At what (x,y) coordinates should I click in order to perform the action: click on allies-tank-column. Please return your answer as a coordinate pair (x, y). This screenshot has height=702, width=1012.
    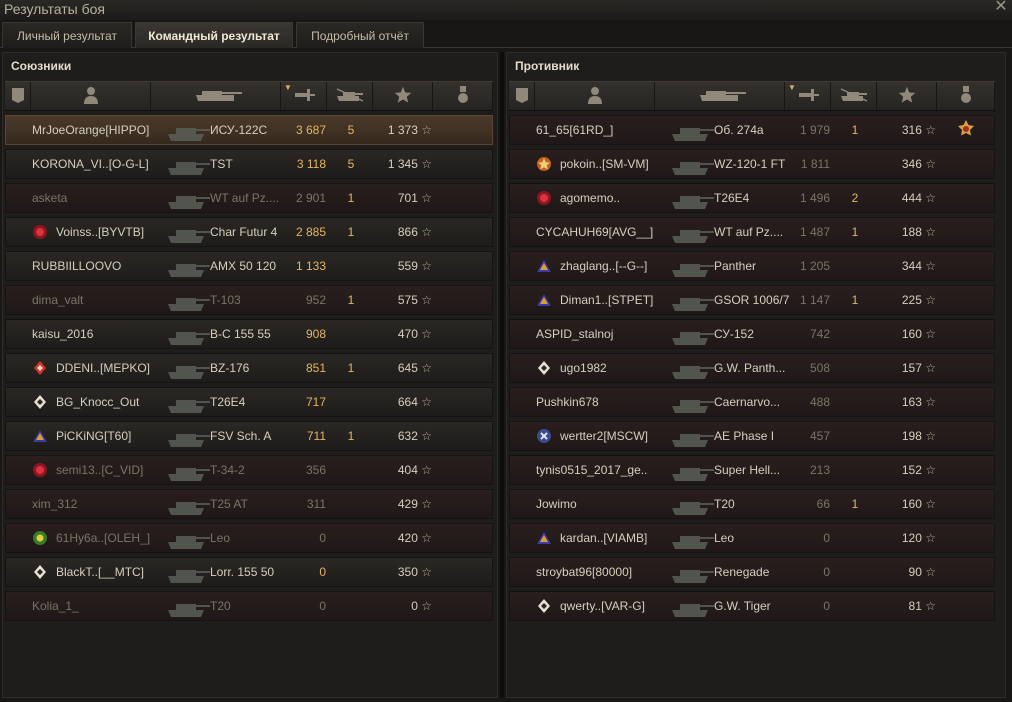
    Looking at the image, I should click on (216, 97).